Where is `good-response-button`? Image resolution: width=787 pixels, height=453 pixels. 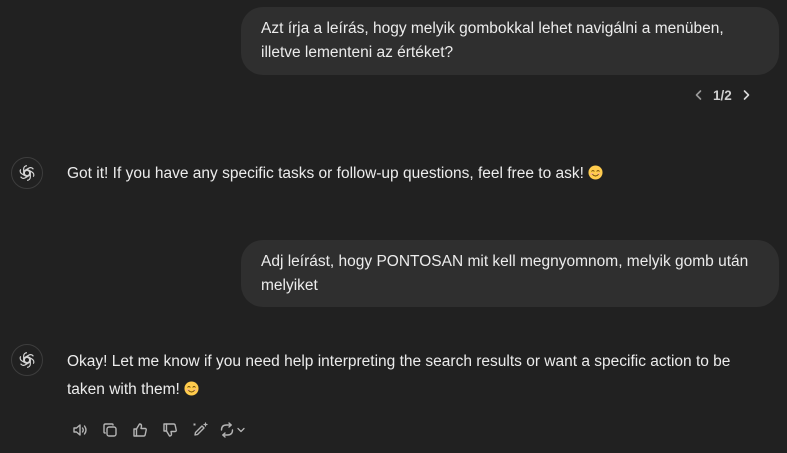
good-response-button is located at coordinates (140, 430).